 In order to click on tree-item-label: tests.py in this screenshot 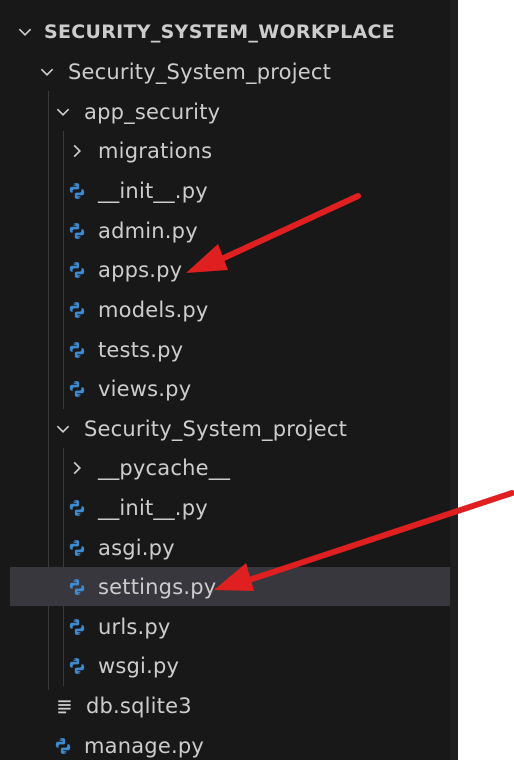, I will do `click(141, 349)`.